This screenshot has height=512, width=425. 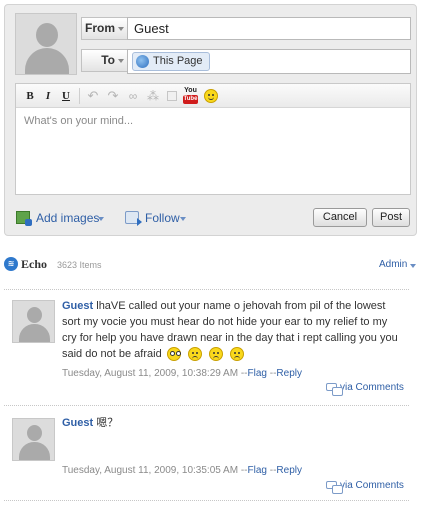 What do you see at coordinates (162, 218) in the screenshot?
I see `follow-label: Follow` at bounding box center [162, 218].